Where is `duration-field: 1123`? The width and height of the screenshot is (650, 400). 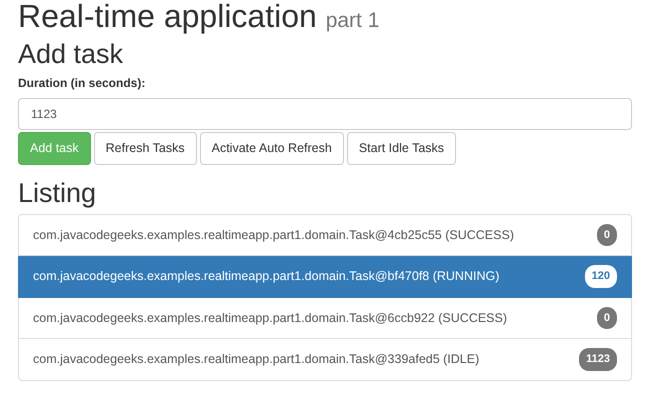
duration-field: 1123 is located at coordinates (325, 114).